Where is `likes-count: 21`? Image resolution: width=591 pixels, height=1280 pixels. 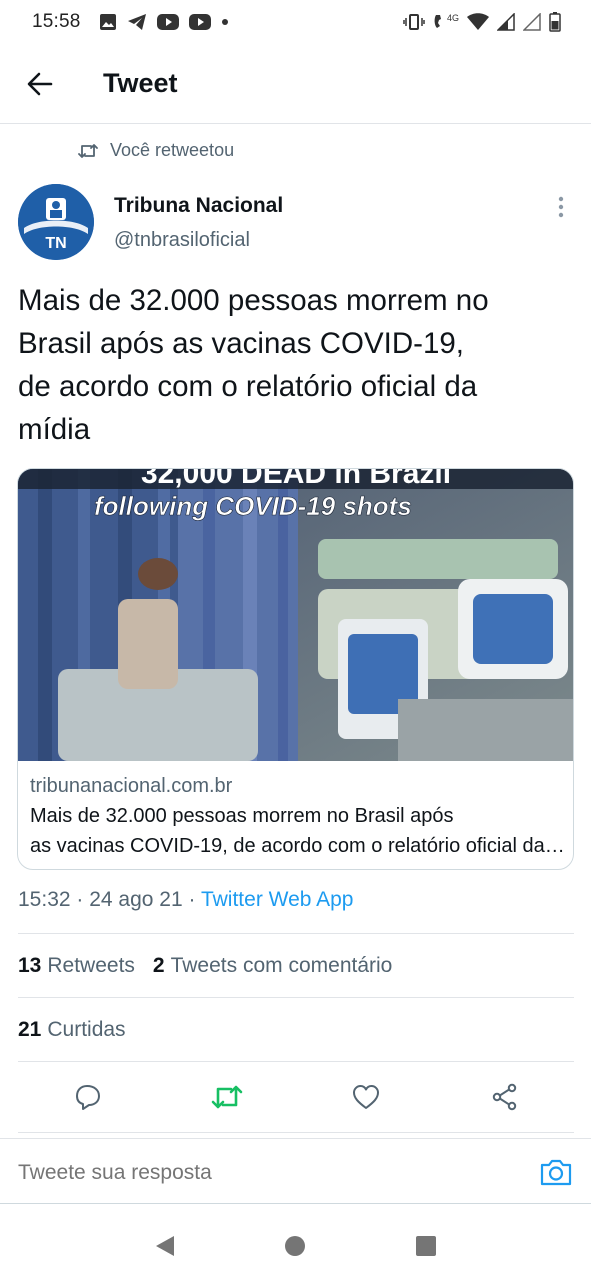 likes-count: 21 is located at coordinates (30, 1029).